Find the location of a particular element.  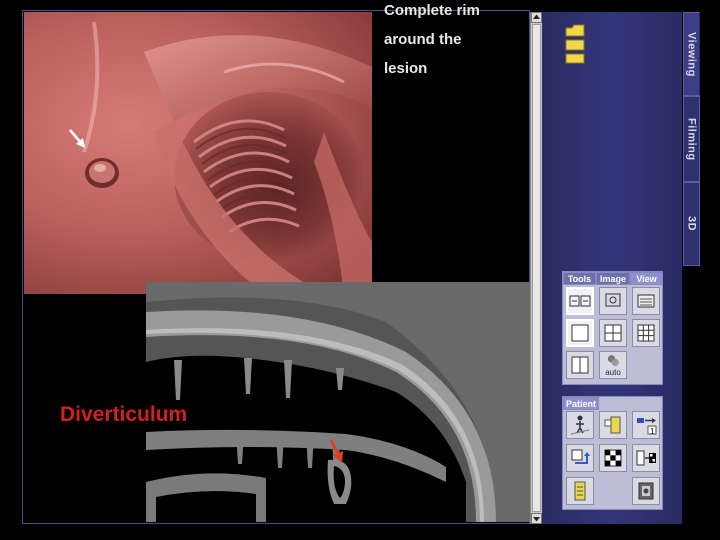

hanging-protocol-button is located at coordinates (580, 491).